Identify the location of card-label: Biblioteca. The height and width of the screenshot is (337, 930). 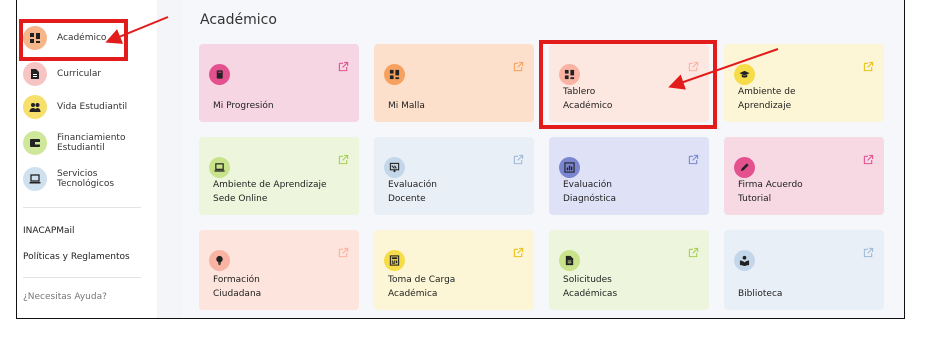
(760, 294).